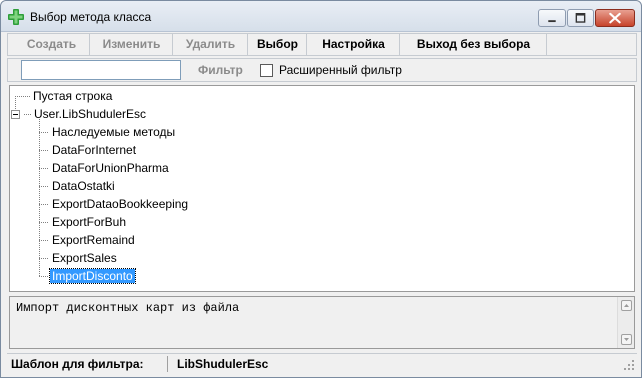 This screenshot has width=642, height=378. I want to click on close-icon, so click(615, 18).